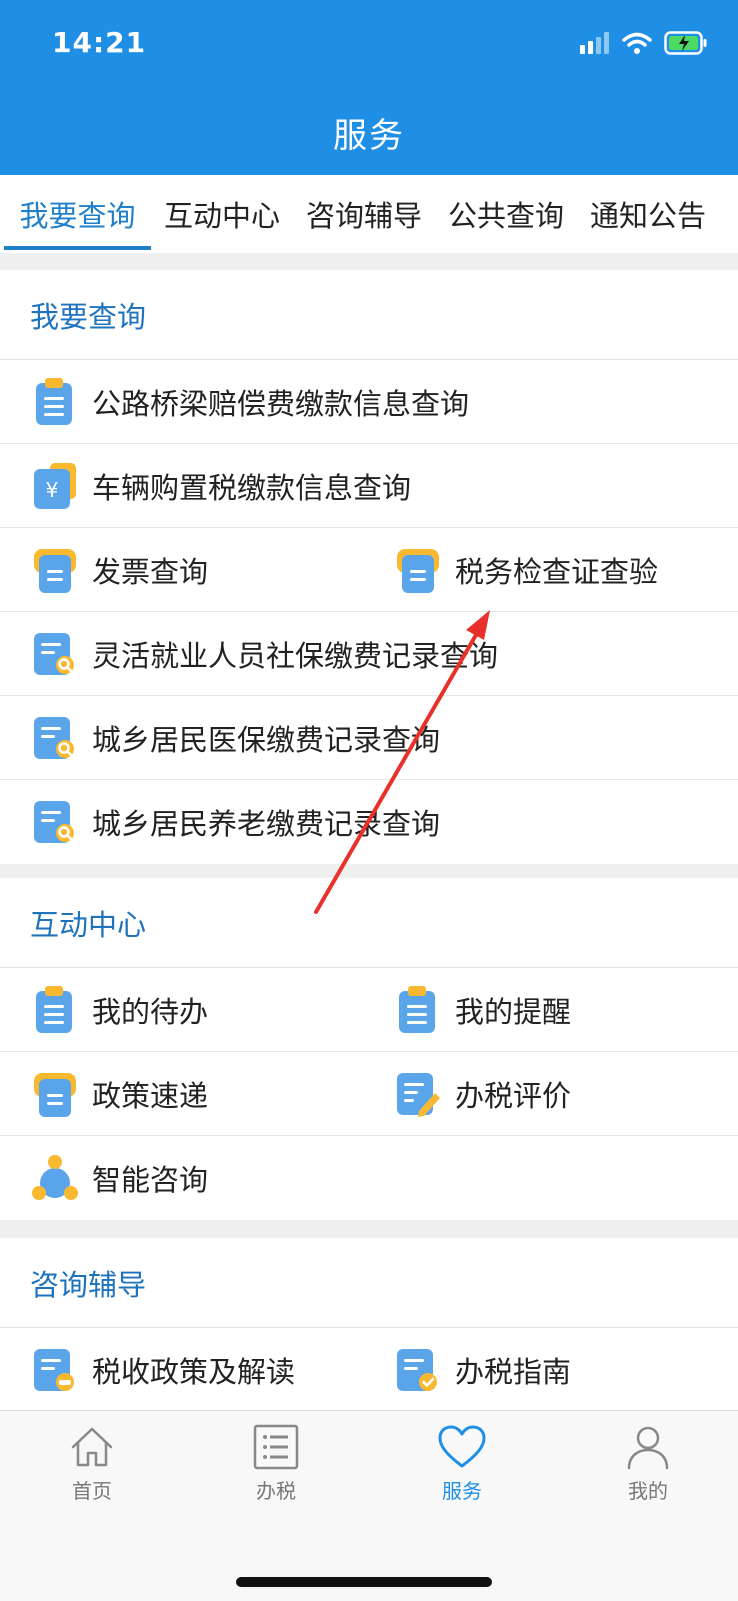  I want to click on item-smart-consult: 智能咨询, so click(184, 1178).